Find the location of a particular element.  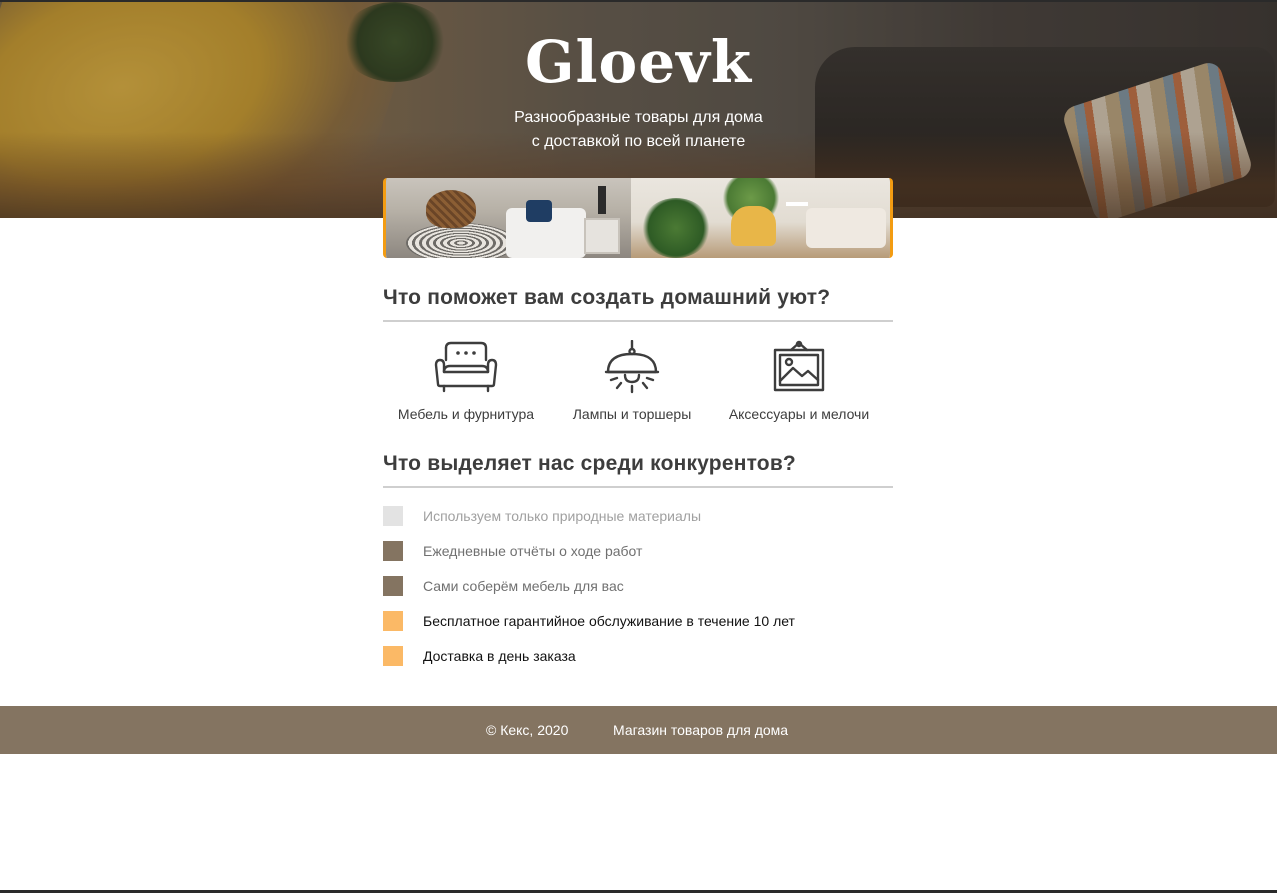

advantage-text: Используем только природные материалы is located at coordinates (562, 516).